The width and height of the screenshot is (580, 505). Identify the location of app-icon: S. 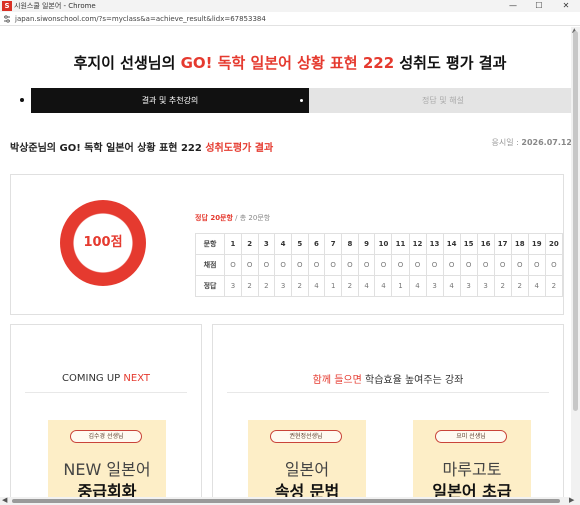
(7, 6).